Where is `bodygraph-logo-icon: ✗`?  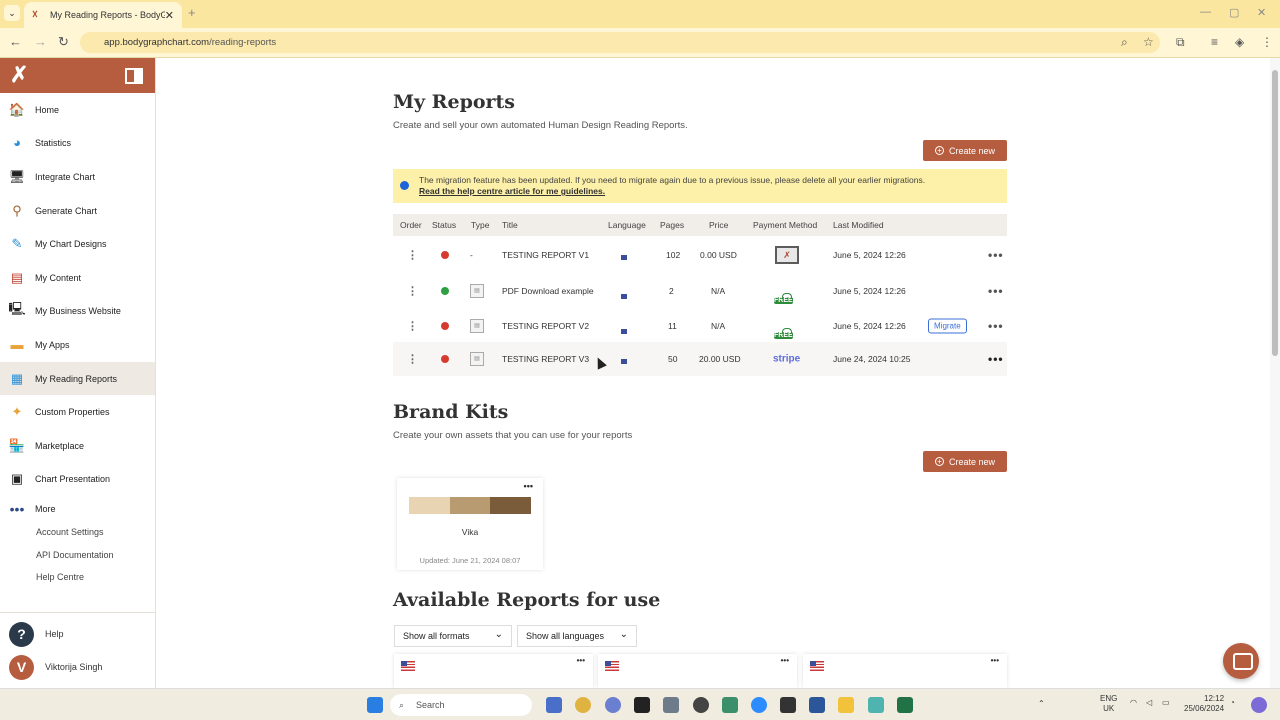
bodygraph-logo-icon: ✗ is located at coordinates (19, 75).